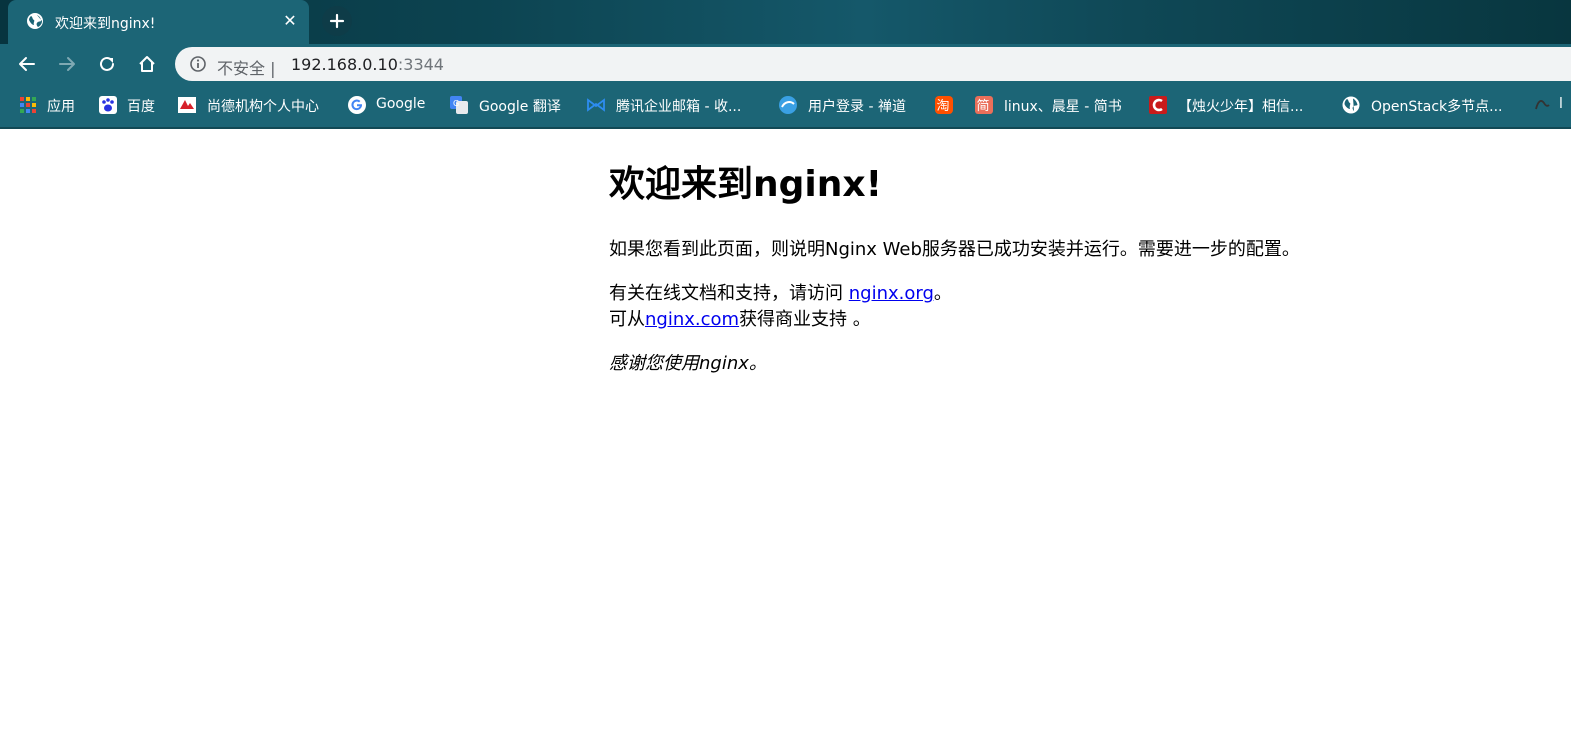 The width and height of the screenshot is (1571, 738). I want to click on bookmark-label: 应用, so click(61, 107).